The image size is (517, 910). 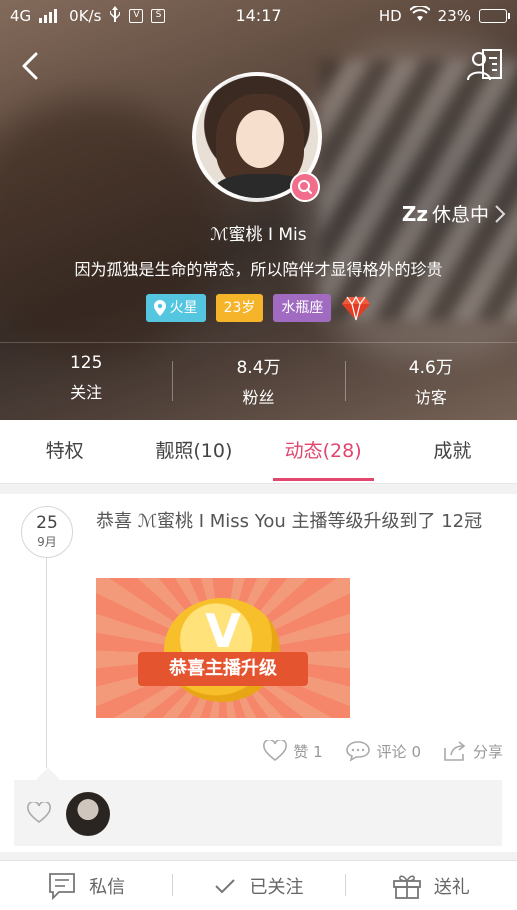 I want to click on signature: 因为孤独是生命的常态，所以陪伴才显得格外的珍贵, so click(x=258, y=269).